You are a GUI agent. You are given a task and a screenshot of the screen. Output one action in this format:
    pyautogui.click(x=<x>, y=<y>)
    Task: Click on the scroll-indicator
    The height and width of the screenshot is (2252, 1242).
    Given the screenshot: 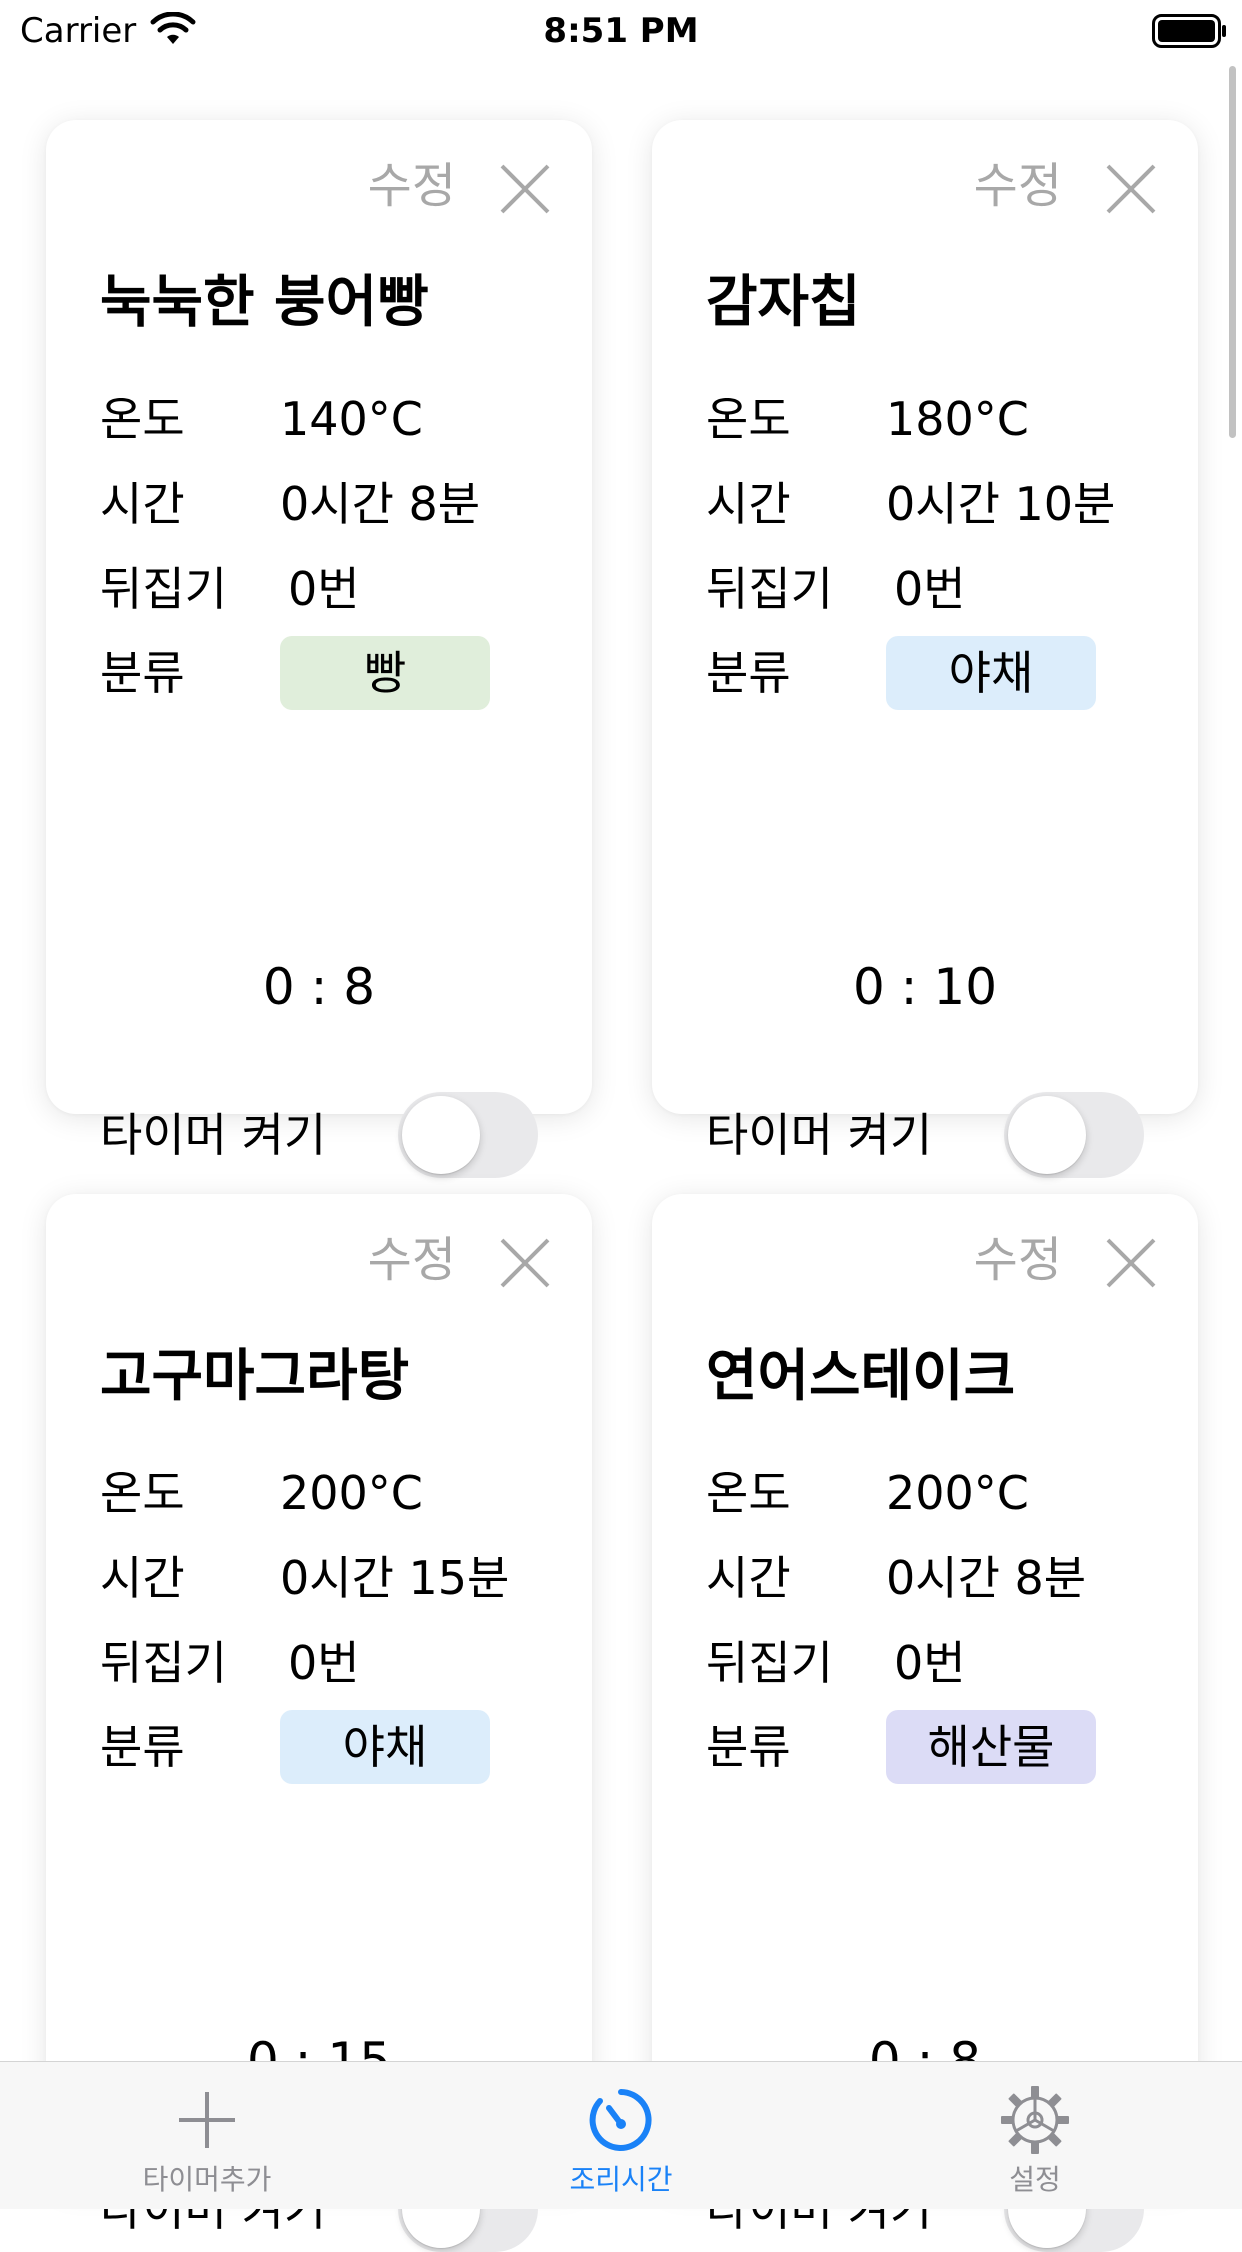 What is the action you would take?
    pyautogui.click(x=1232, y=252)
    